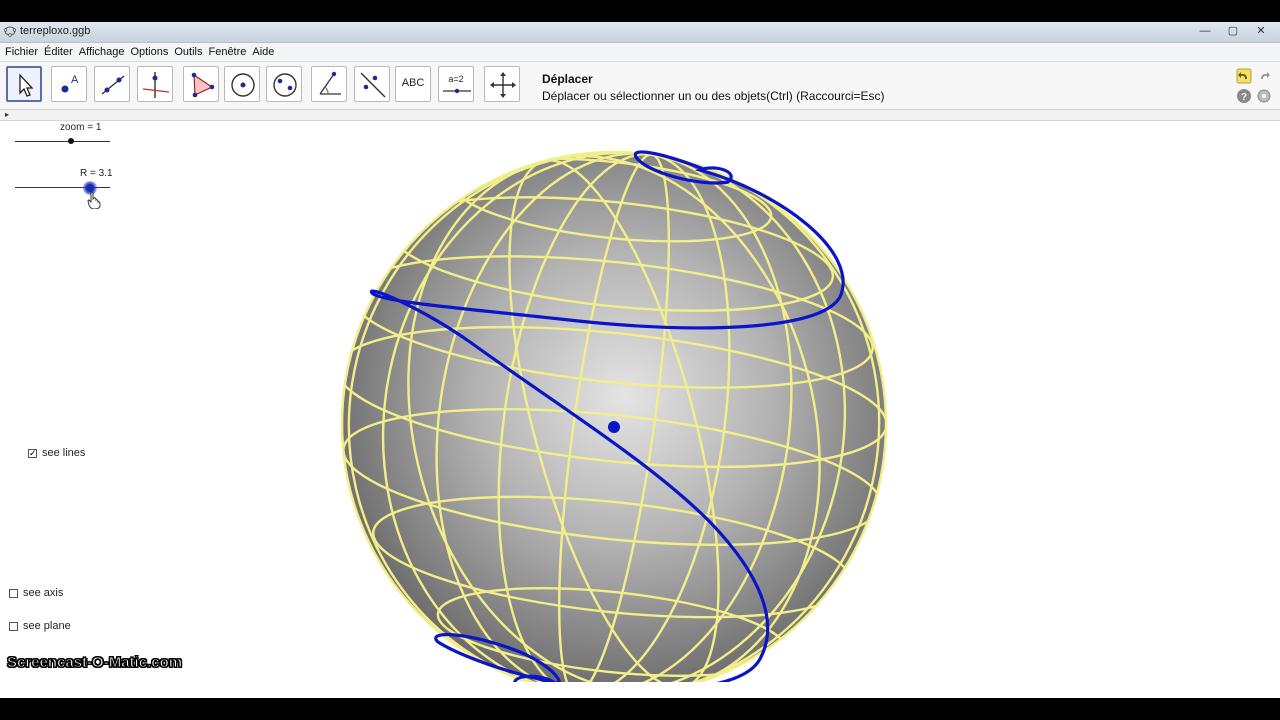 This screenshot has height=720, width=1280. I want to click on circle-3points-tool-button, so click(284, 84).